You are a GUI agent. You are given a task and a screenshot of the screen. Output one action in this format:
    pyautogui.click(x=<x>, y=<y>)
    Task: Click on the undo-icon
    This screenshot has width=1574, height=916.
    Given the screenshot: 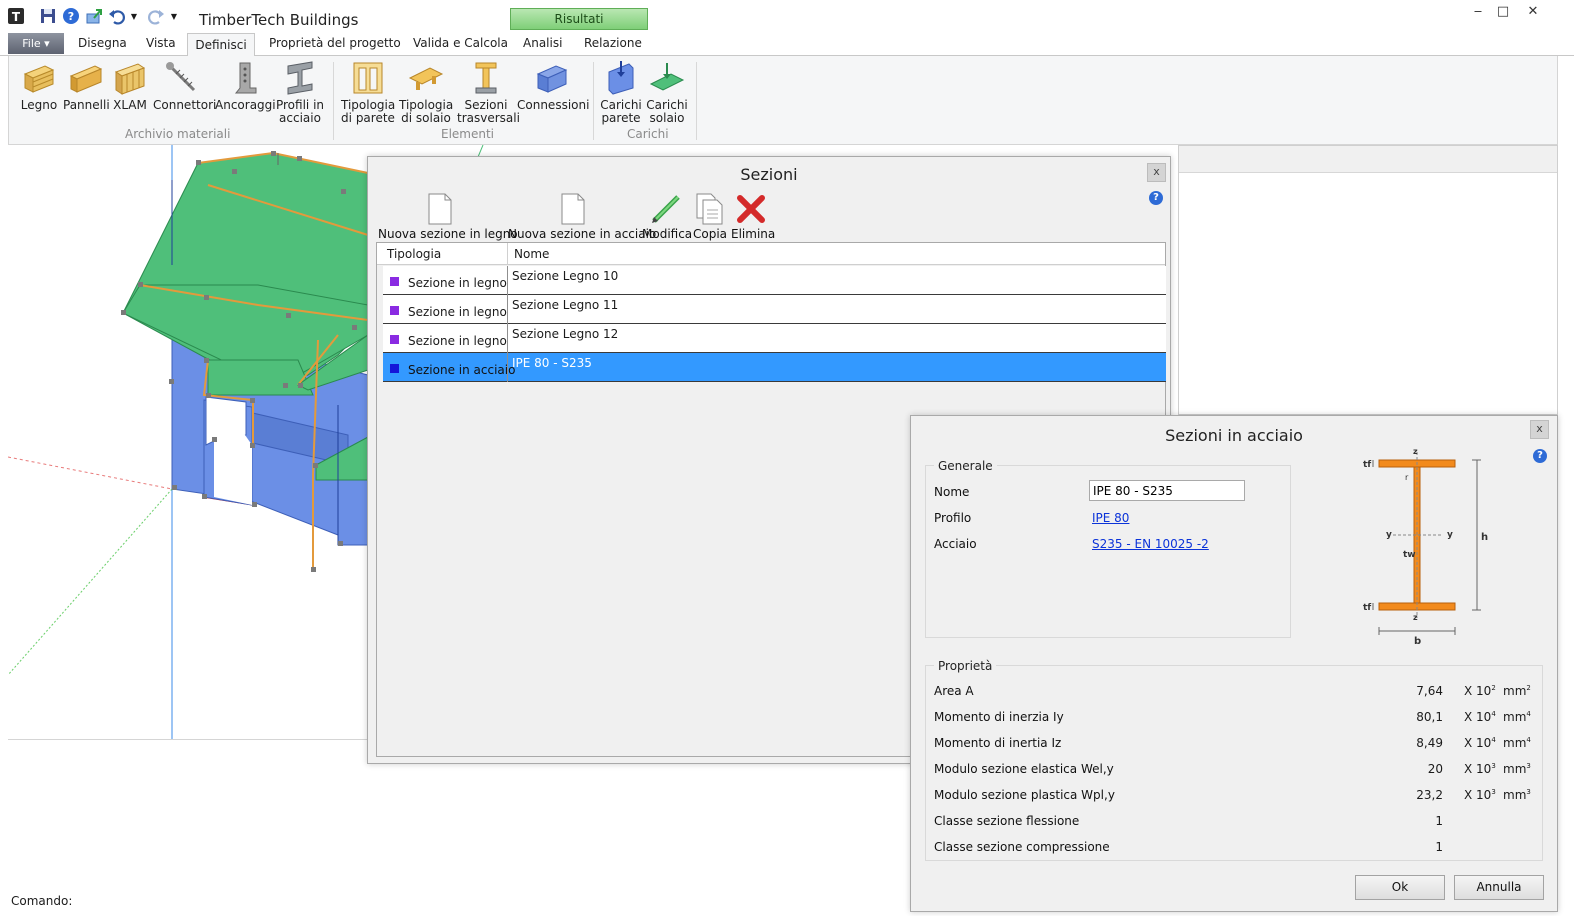 What is the action you would take?
    pyautogui.click(x=117, y=16)
    